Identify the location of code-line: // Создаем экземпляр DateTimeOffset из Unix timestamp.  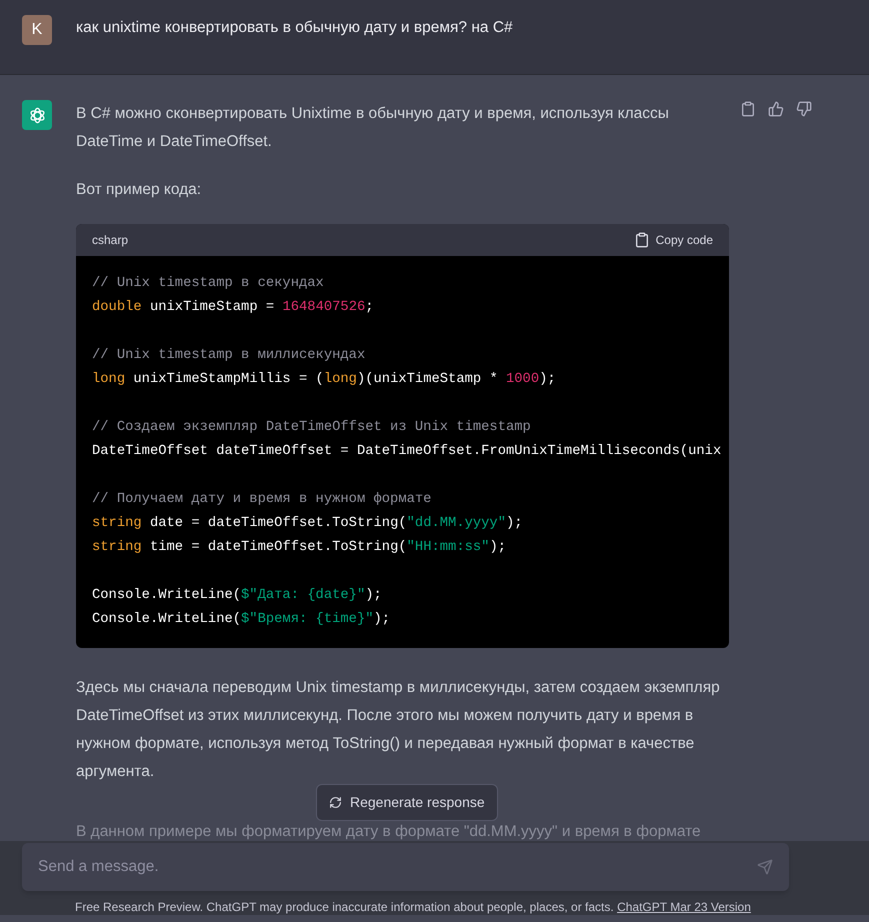
(311, 428).